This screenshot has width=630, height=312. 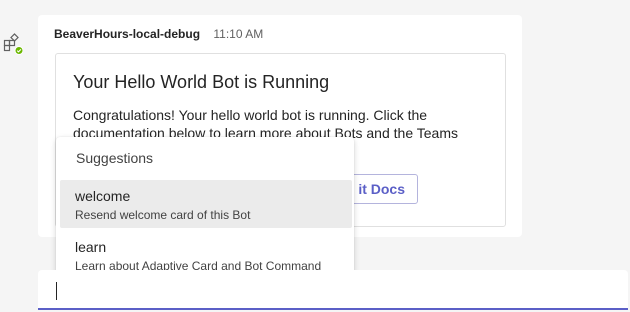 I want to click on apps-grid-icon, so click(x=13, y=44).